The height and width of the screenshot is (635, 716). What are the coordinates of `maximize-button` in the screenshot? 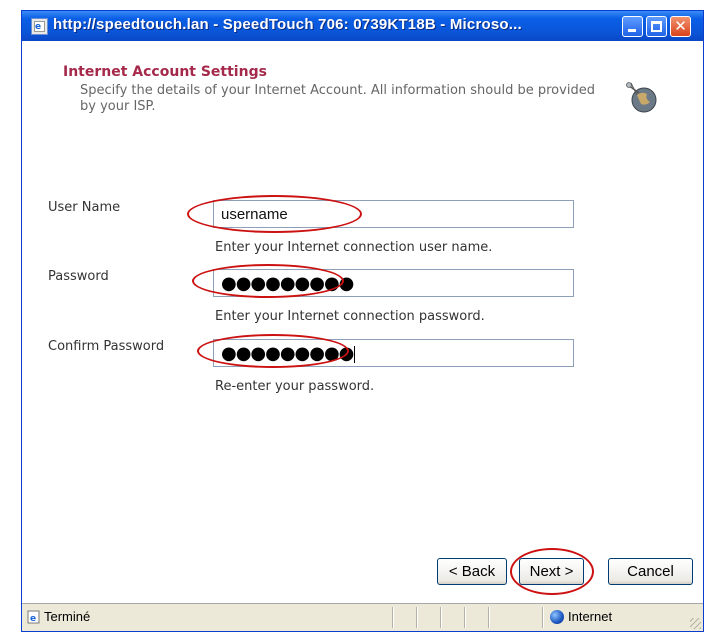 It's located at (656, 26).